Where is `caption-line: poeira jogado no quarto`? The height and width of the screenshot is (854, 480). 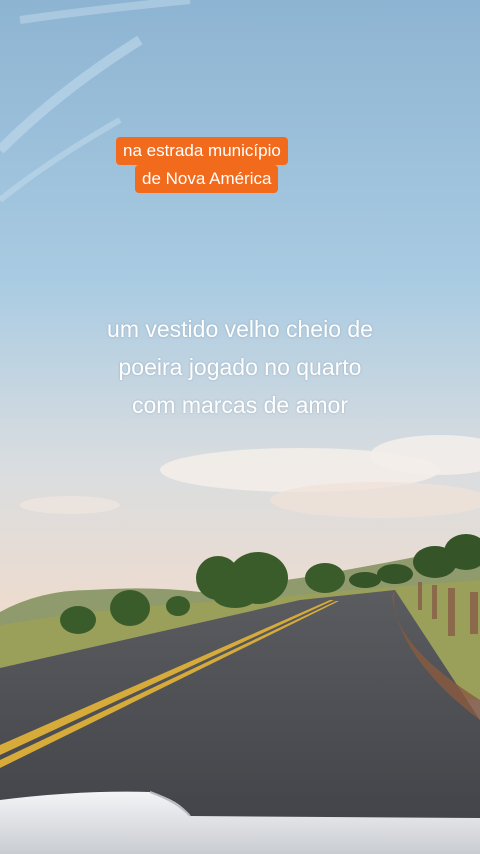
caption-line: poeira jogado no quarto is located at coordinates (240, 367).